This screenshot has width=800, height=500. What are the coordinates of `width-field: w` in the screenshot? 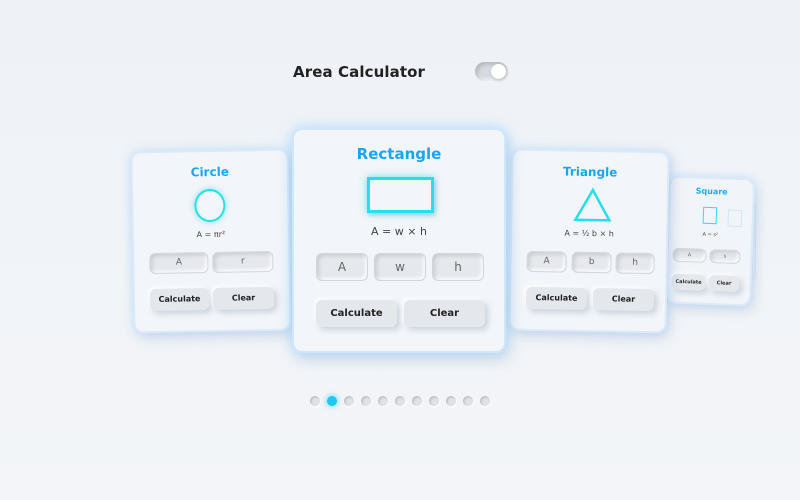 It's located at (400, 267).